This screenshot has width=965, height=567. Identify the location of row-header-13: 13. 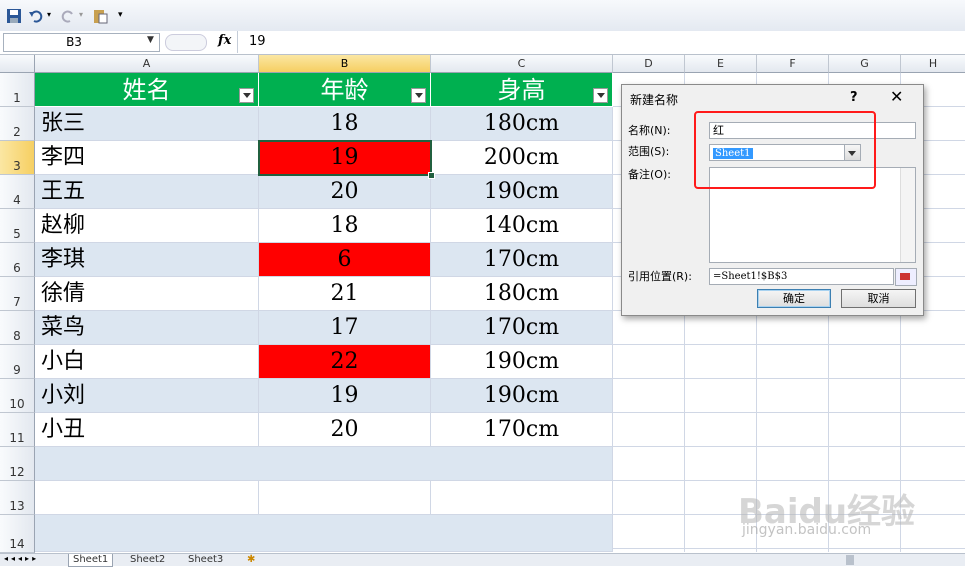
(17, 498).